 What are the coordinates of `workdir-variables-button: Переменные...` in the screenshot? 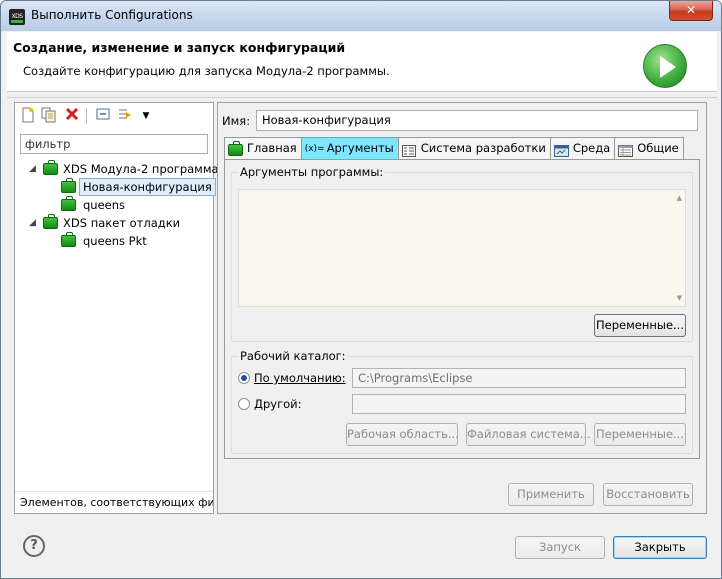 It's located at (640, 434).